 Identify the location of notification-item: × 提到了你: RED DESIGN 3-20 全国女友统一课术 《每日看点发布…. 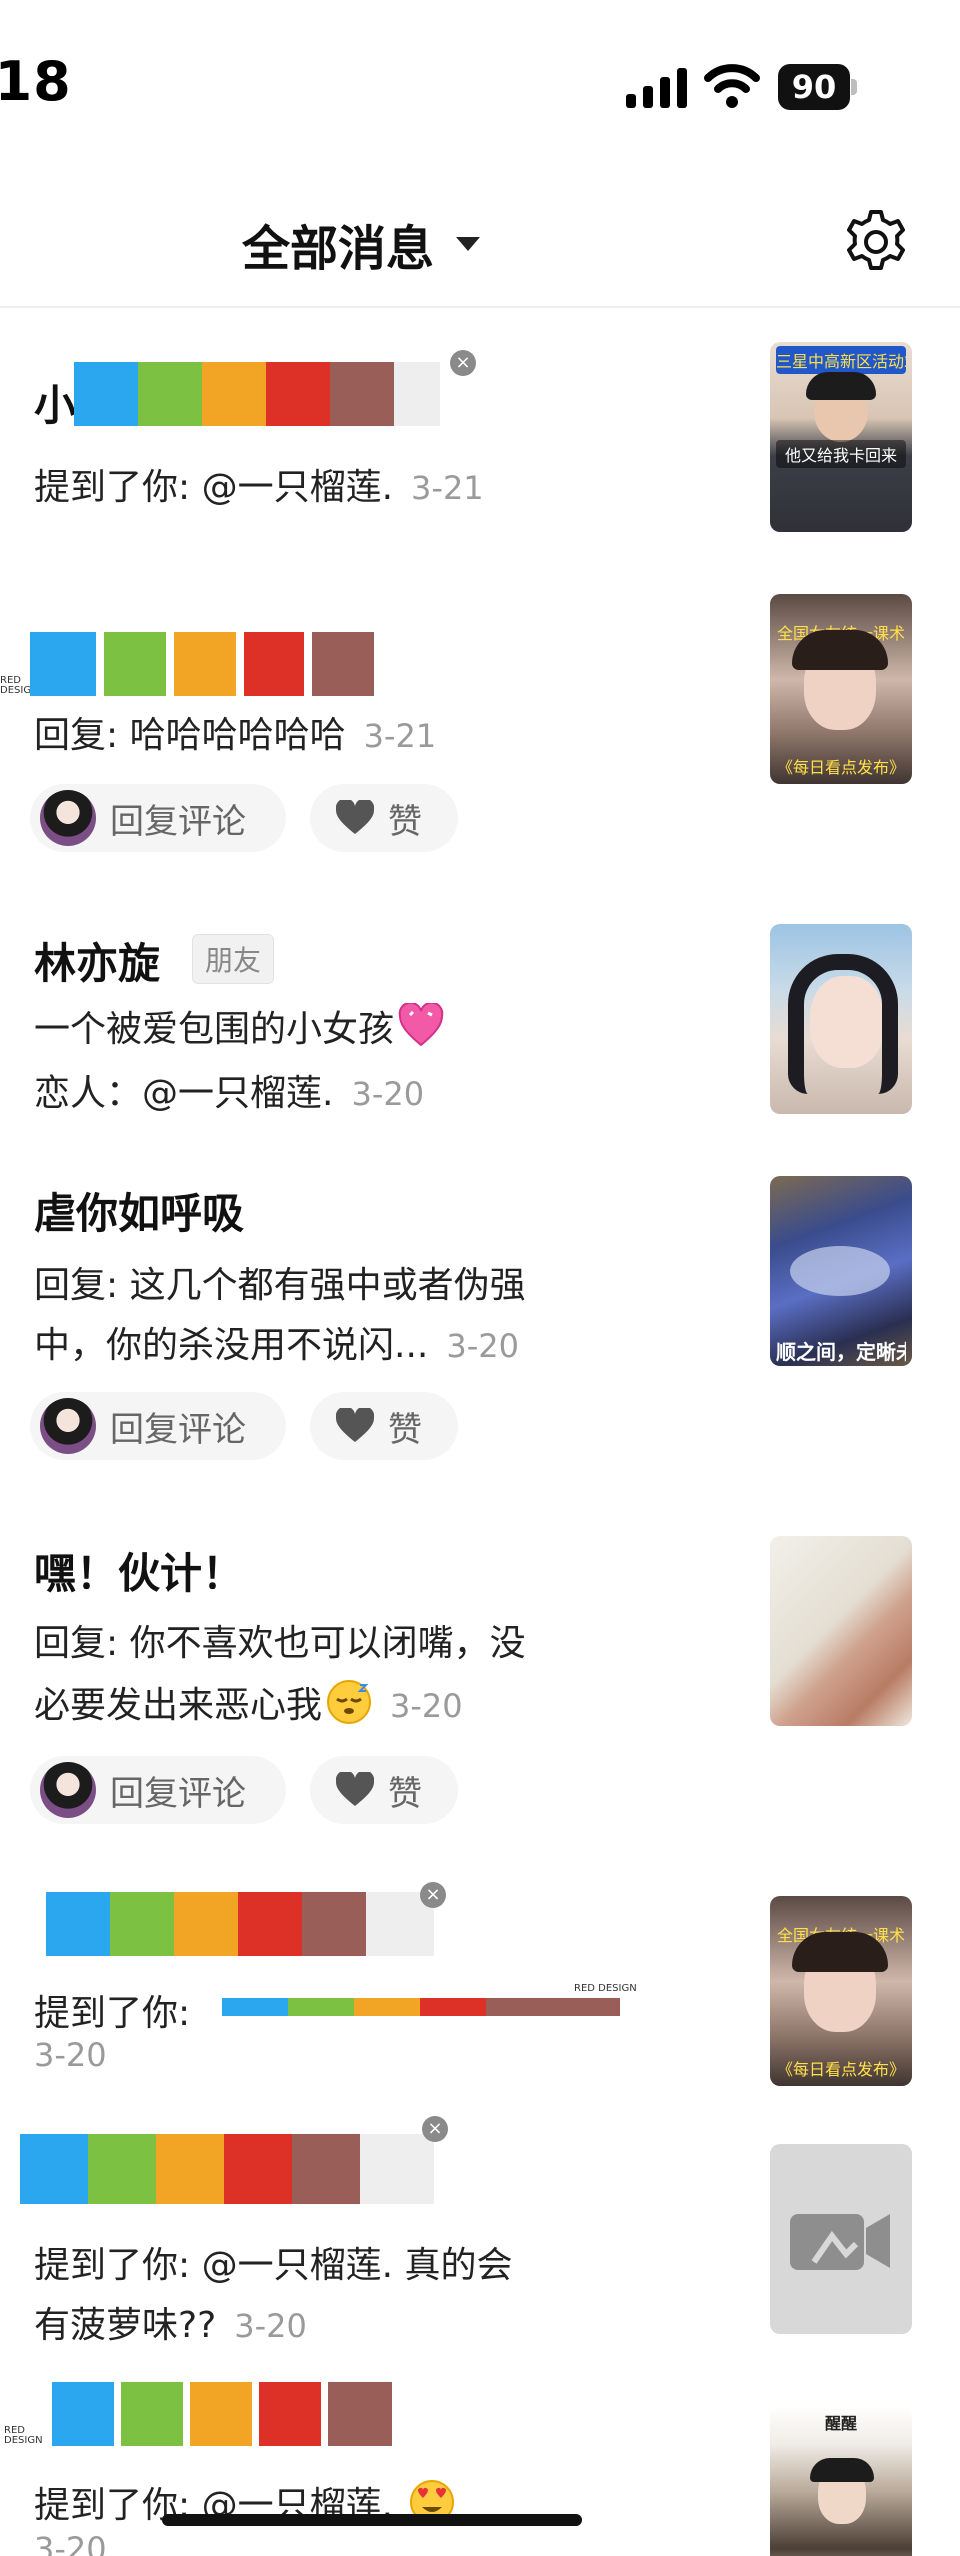
(480, 1980).